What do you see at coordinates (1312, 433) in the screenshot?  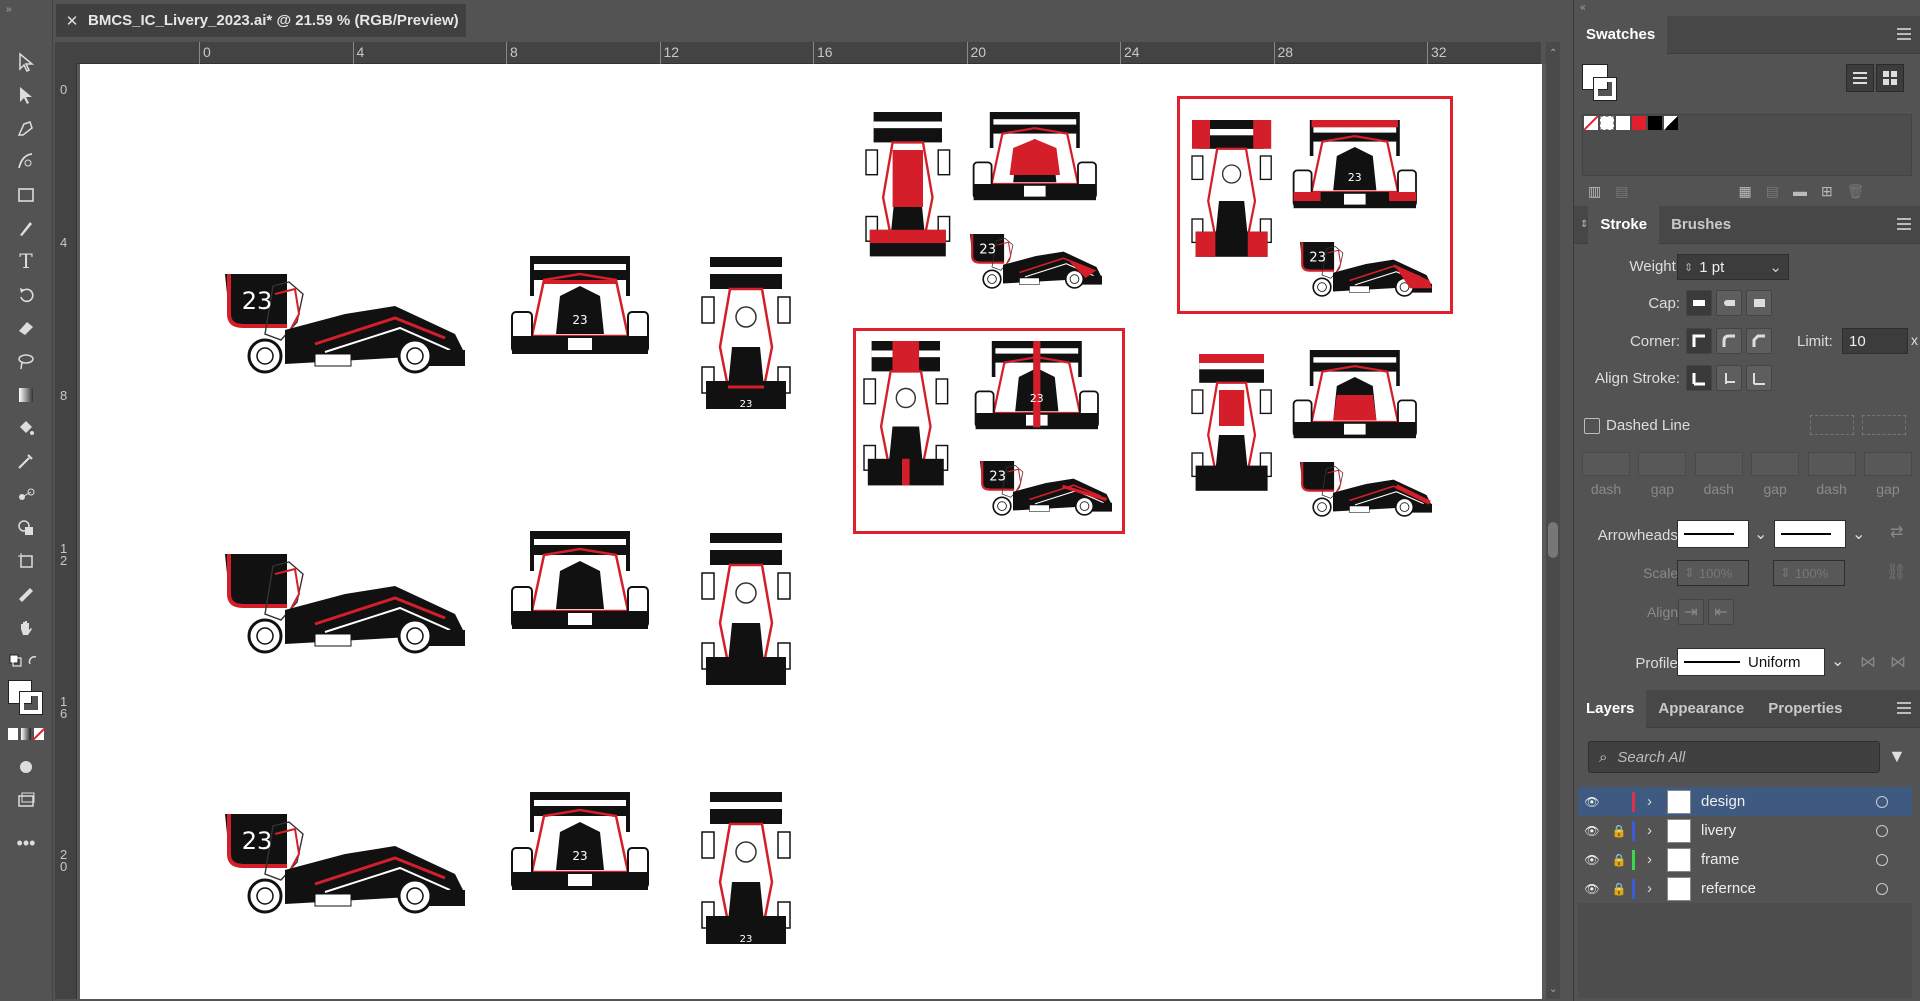 I see `concept-group-d` at bounding box center [1312, 433].